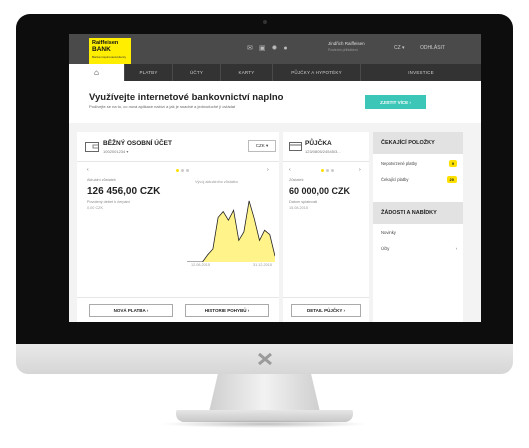 This screenshot has height=448, width=529. Describe the element at coordinates (452, 163) in the screenshot. I see `unconfirmed-count: 9` at that location.